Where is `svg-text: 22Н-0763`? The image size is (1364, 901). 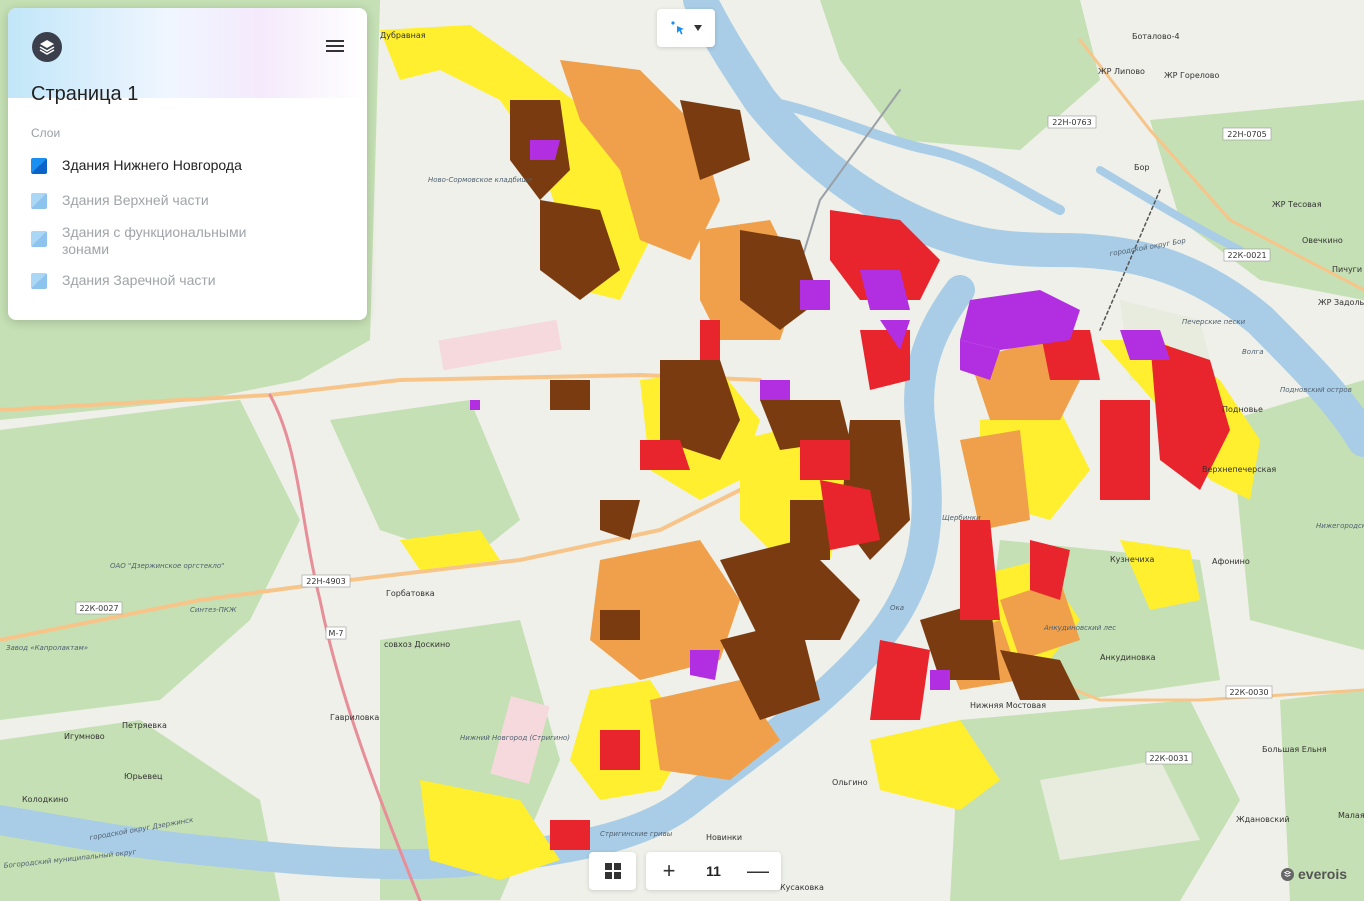
svg-text: 22Н-0763 is located at coordinates (1071, 122).